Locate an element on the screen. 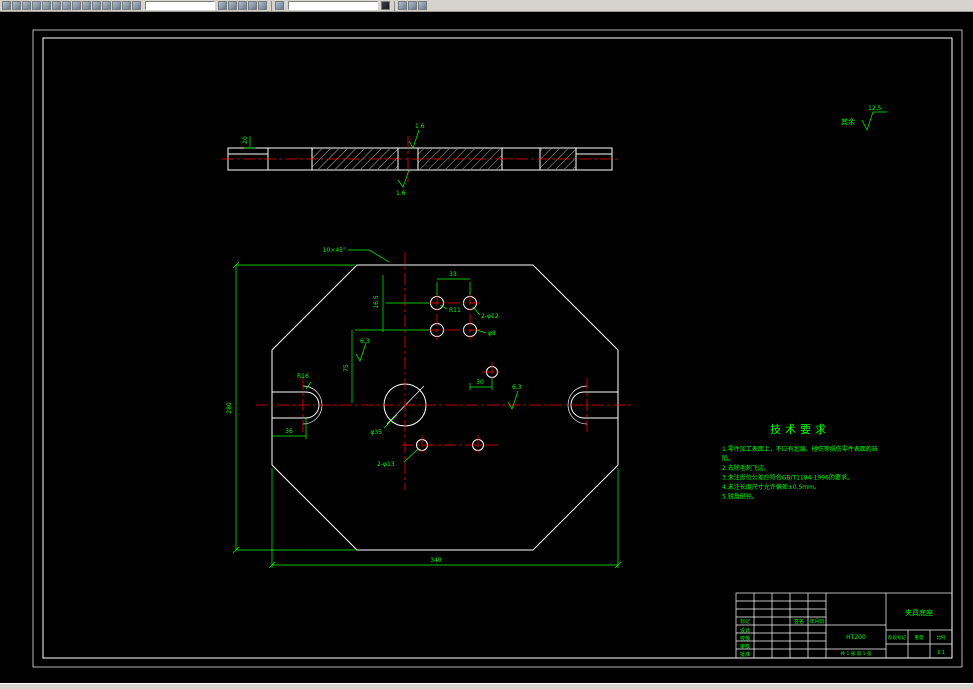 The image size is (973, 689). tb-label-mark: 标记 is located at coordinates (745, 621).